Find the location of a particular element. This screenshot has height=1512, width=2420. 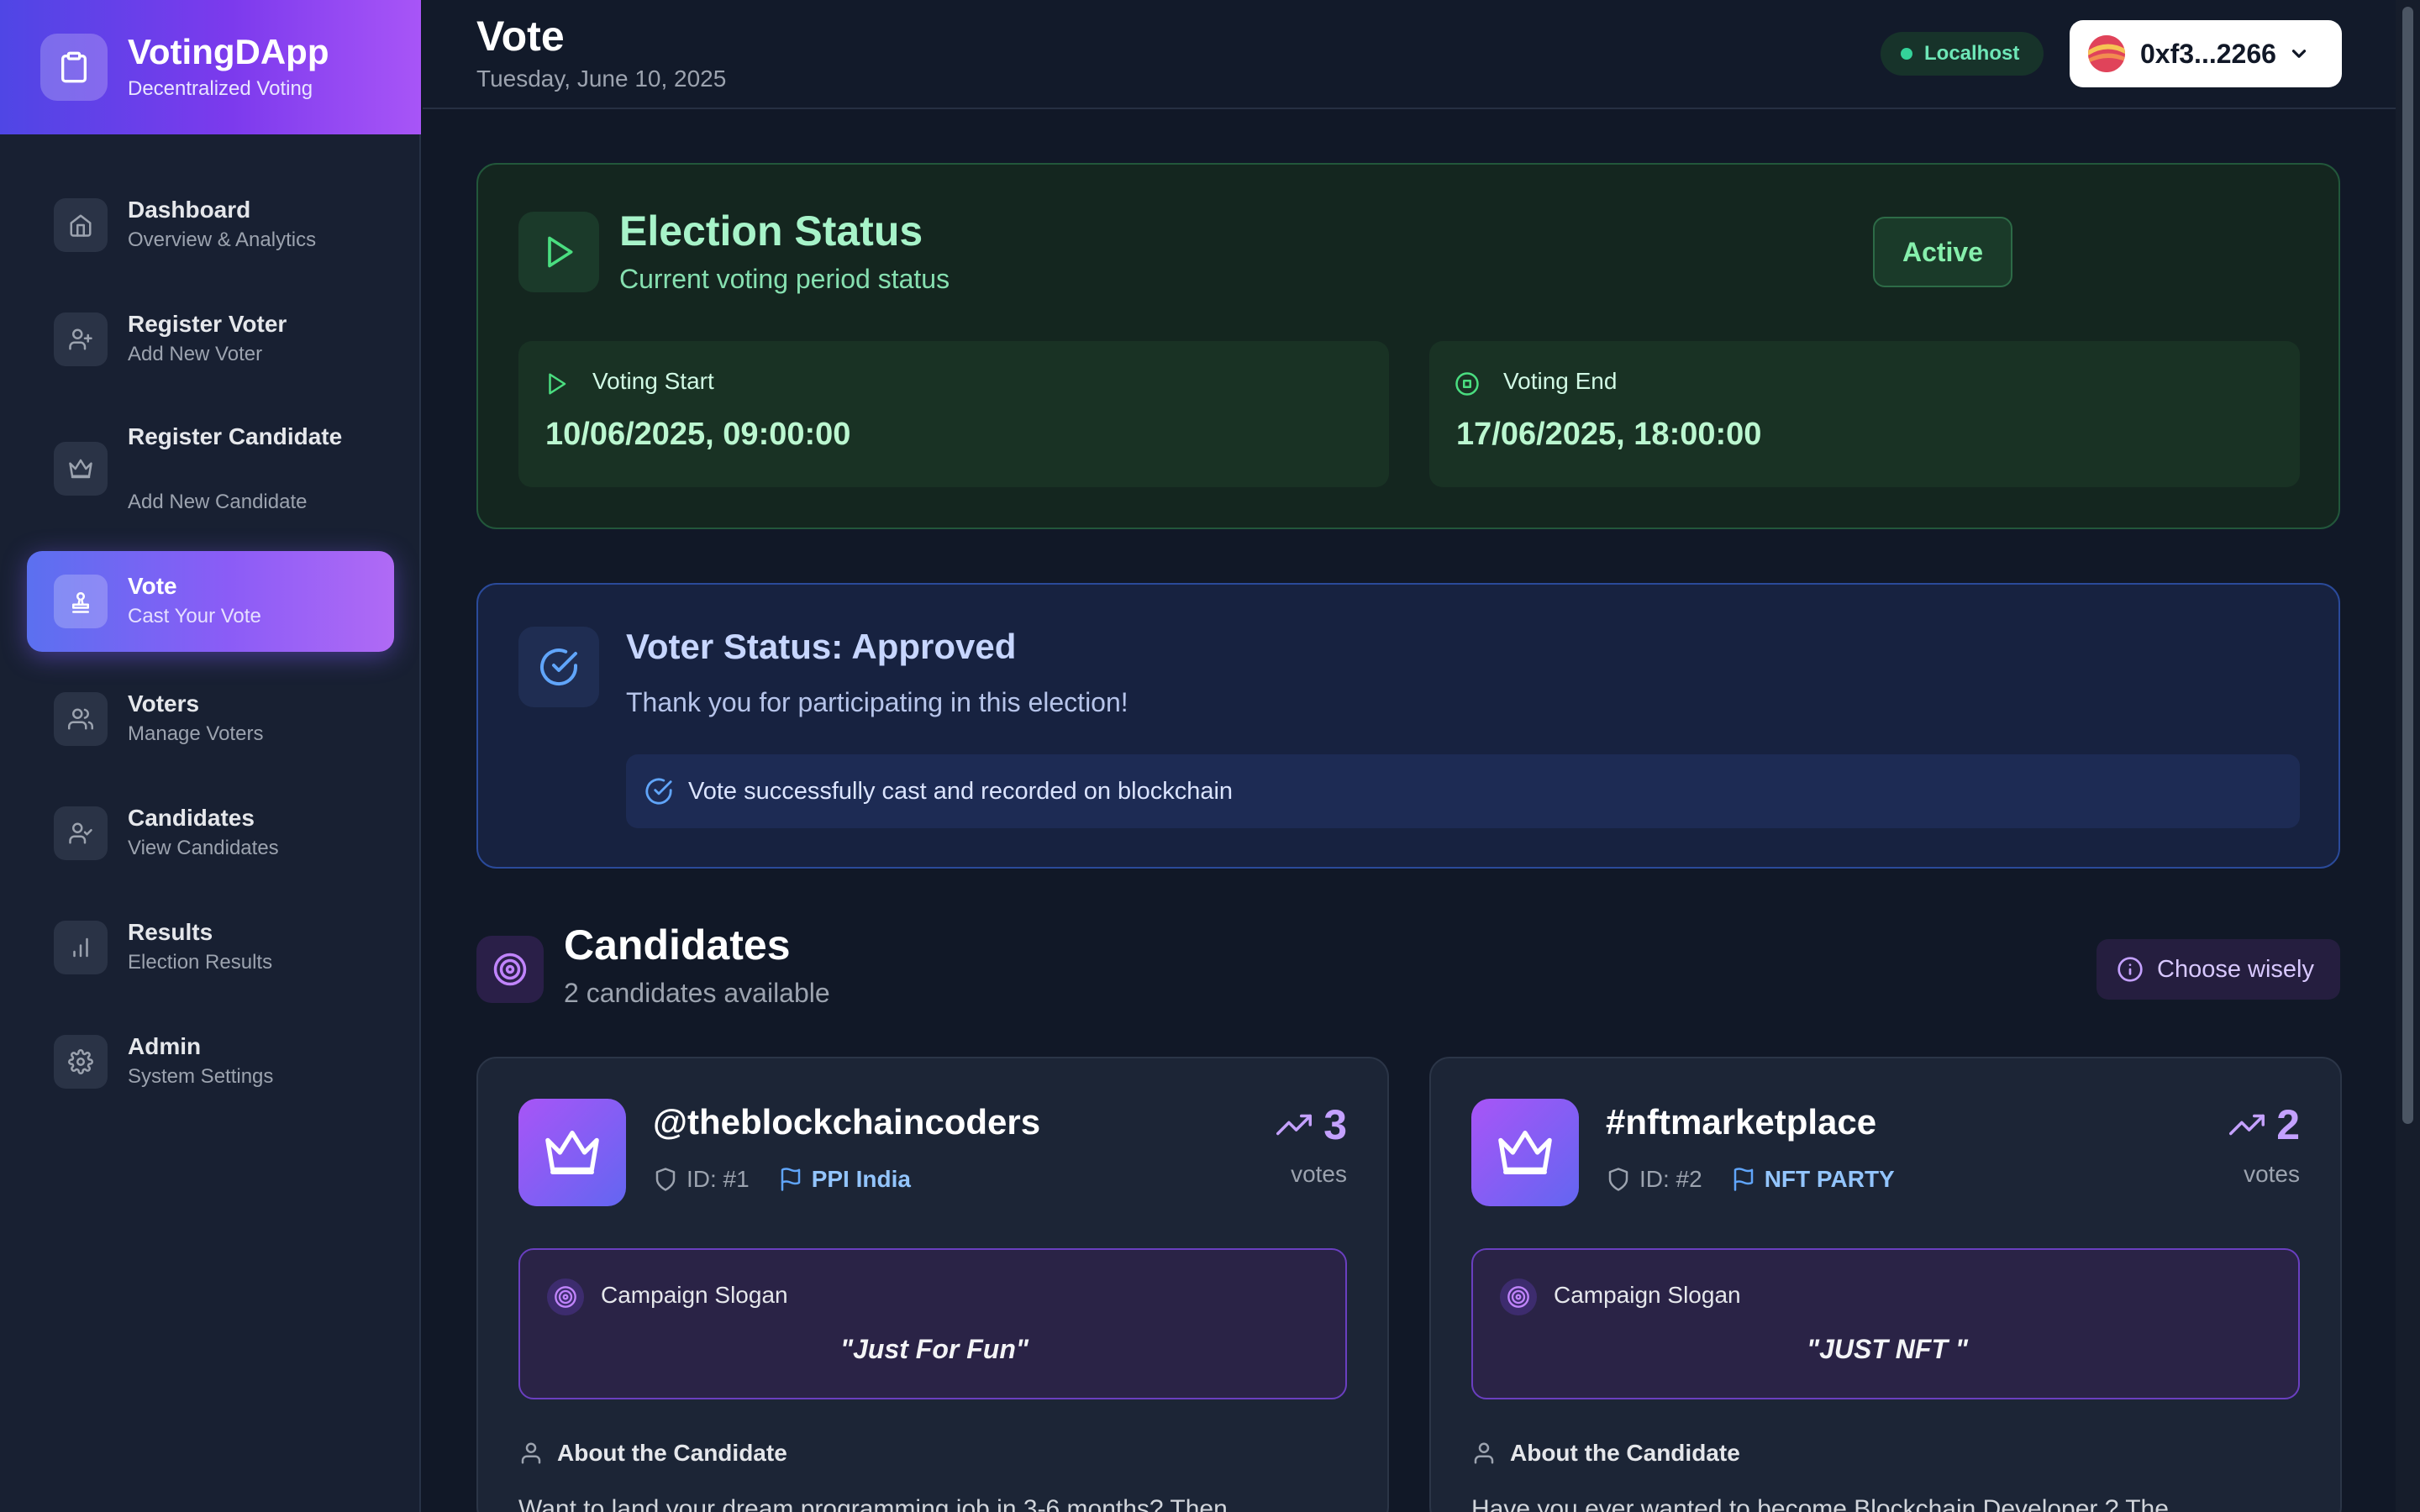

voting-end-value: 17/06/2025, 18:00:00 is located at coordinates (1609, 434).